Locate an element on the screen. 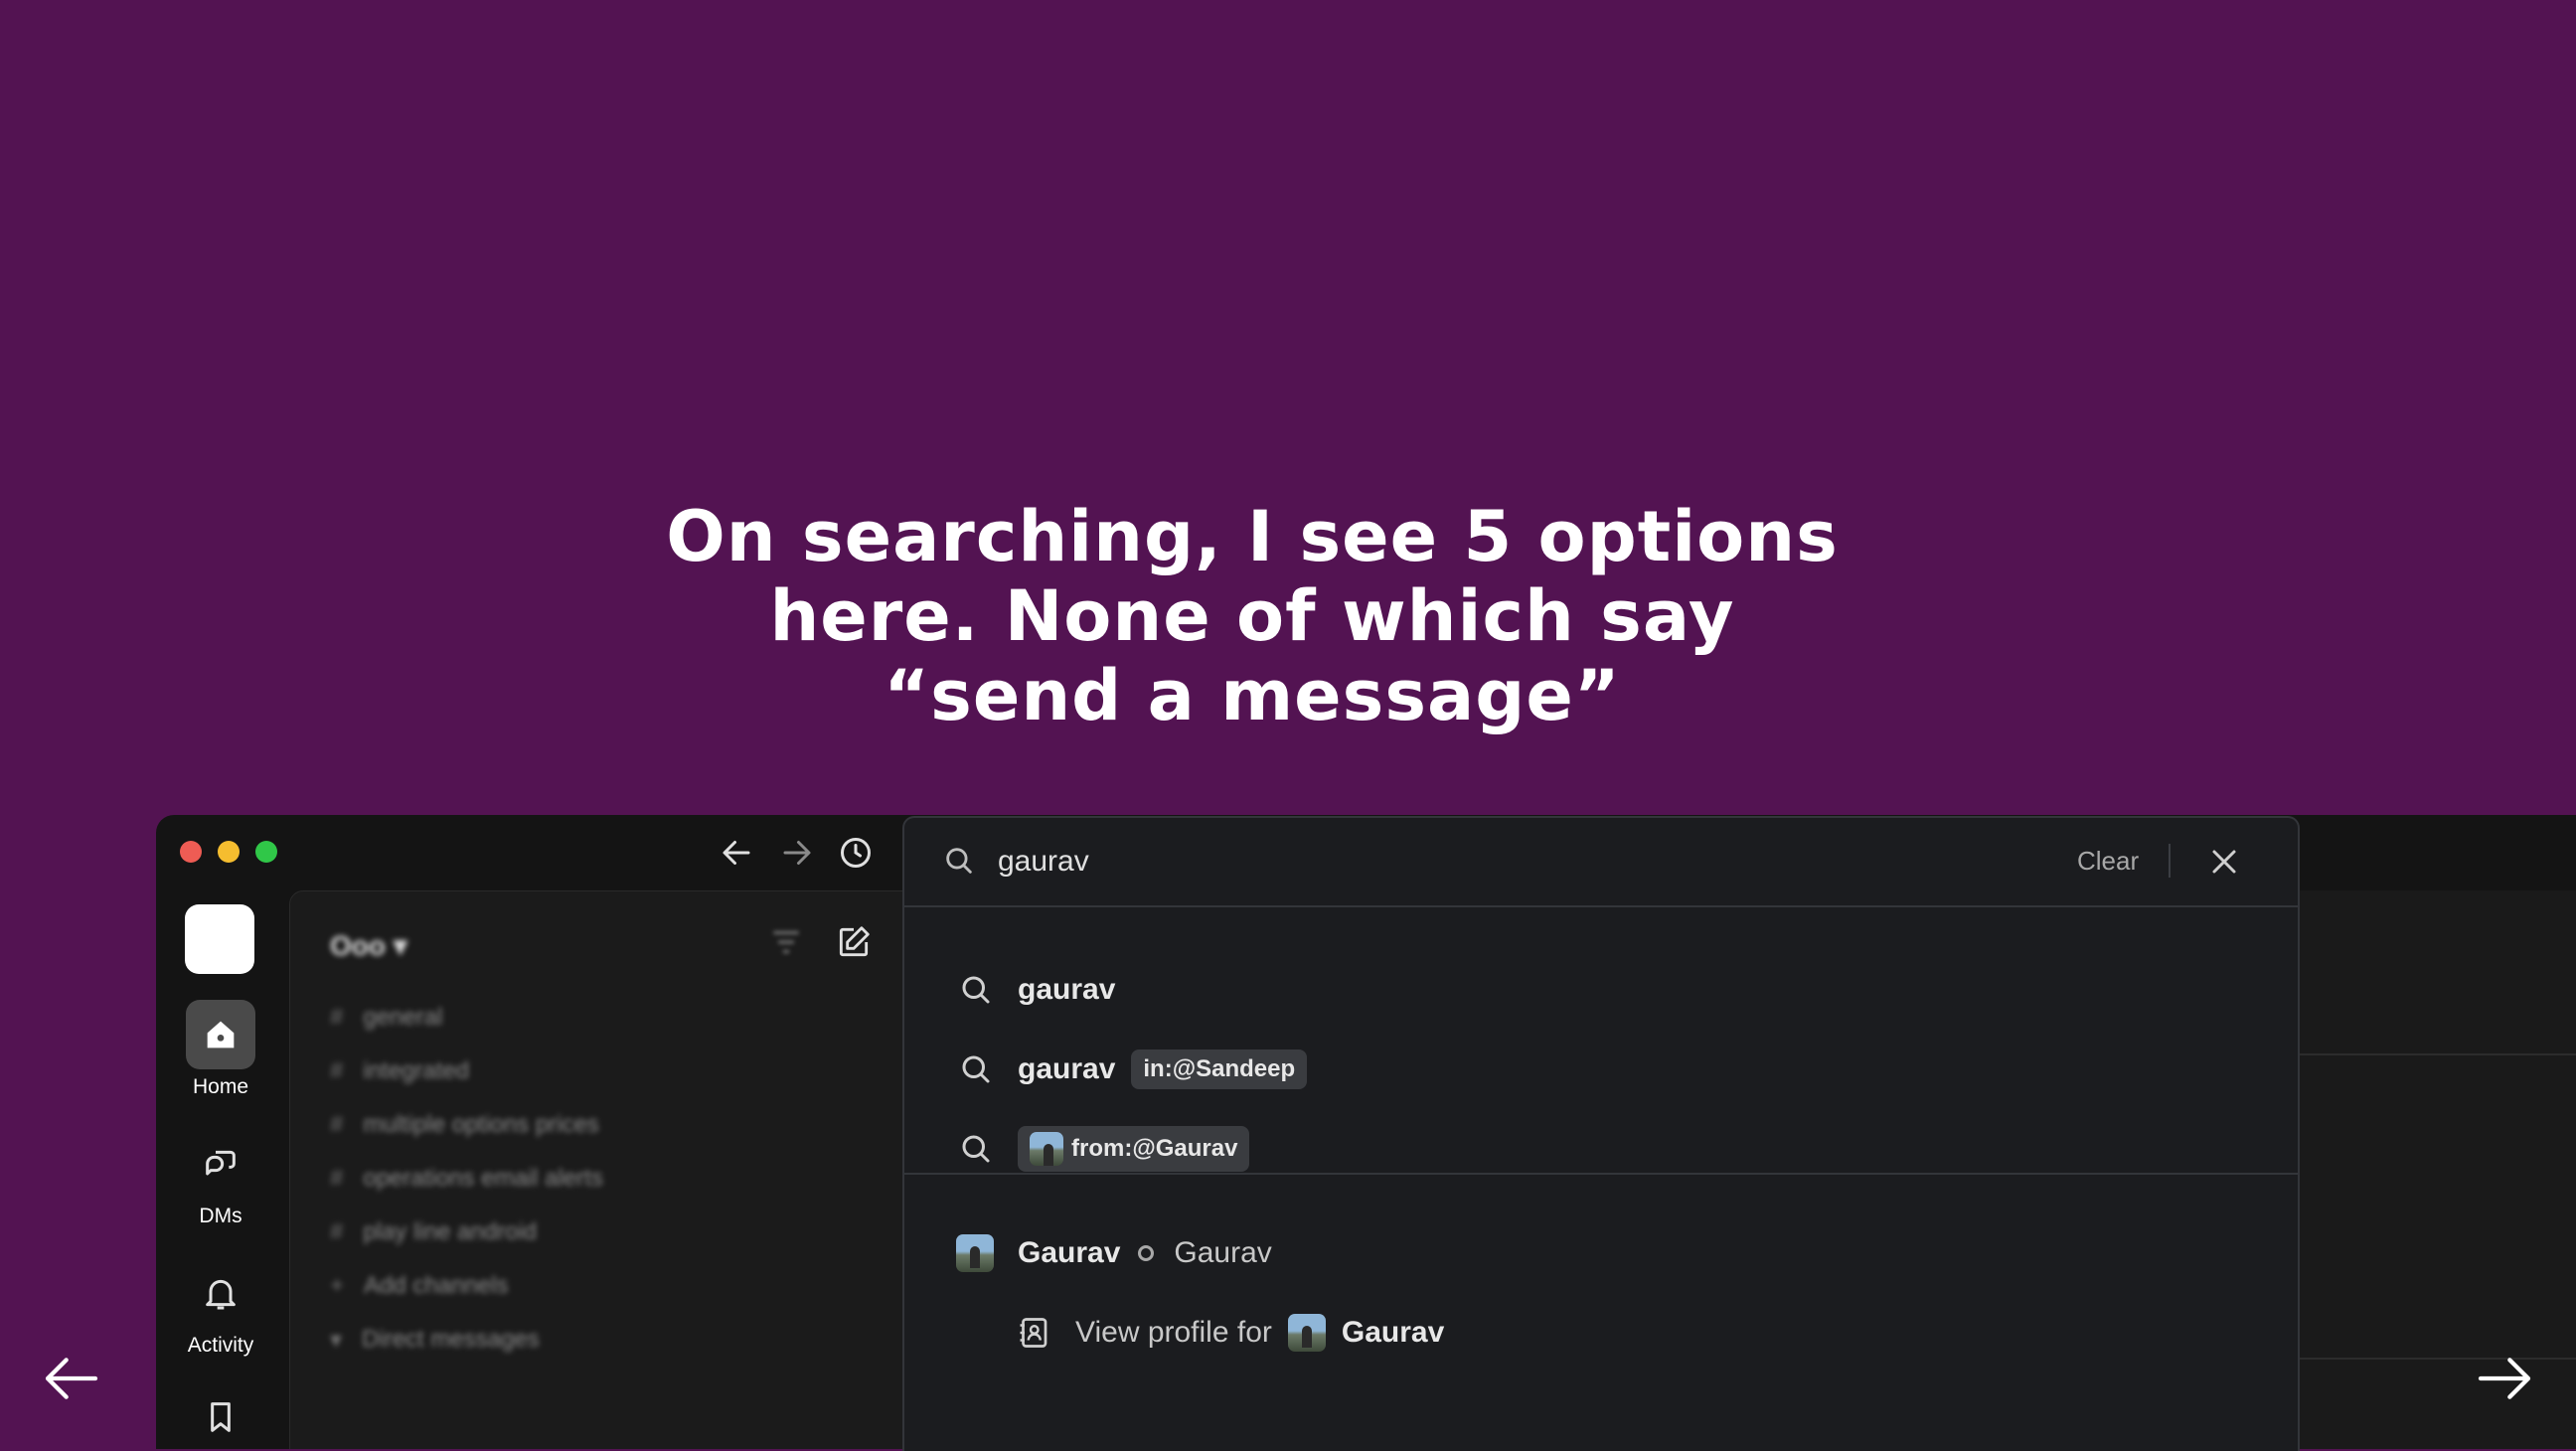 This screenshot has width=2576, height=1451. search-suggestion: gaurav in:@Sandeep is located at coordinates (1133, 1070).